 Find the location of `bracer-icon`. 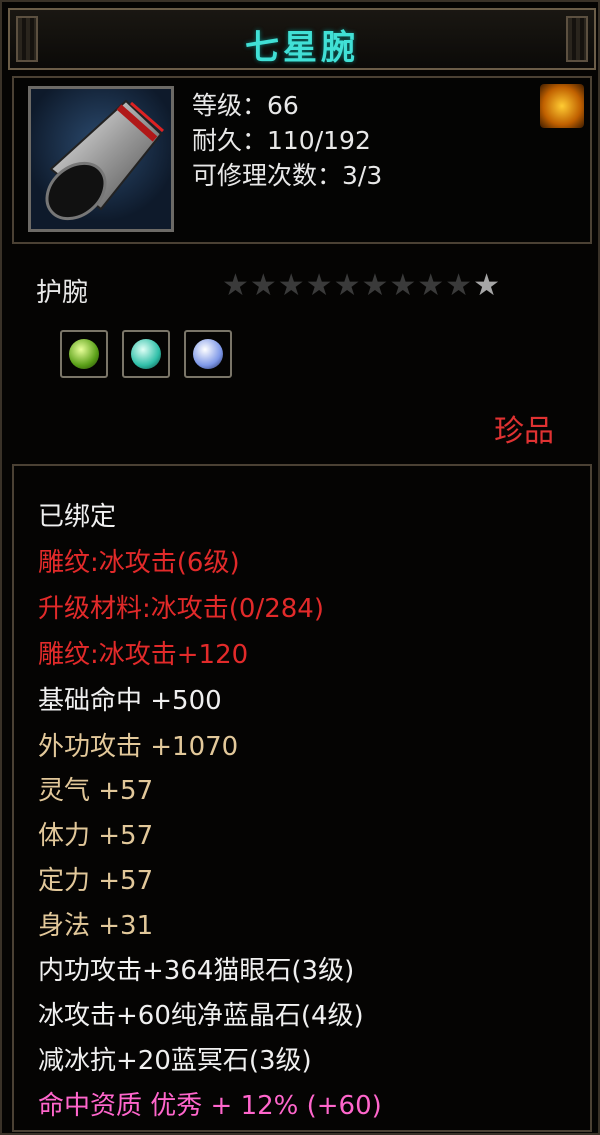

bracer-icon is located at coordinates (101, 159).